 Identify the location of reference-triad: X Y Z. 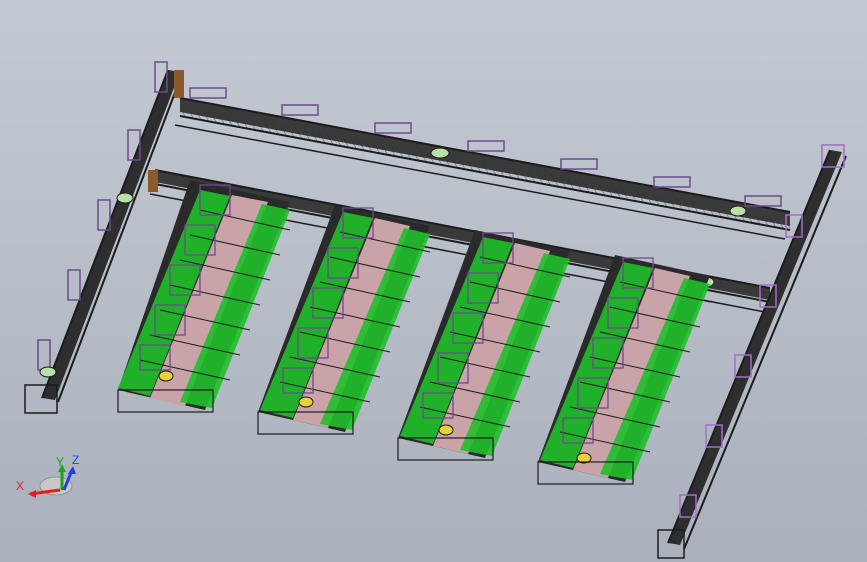
(47, 475).